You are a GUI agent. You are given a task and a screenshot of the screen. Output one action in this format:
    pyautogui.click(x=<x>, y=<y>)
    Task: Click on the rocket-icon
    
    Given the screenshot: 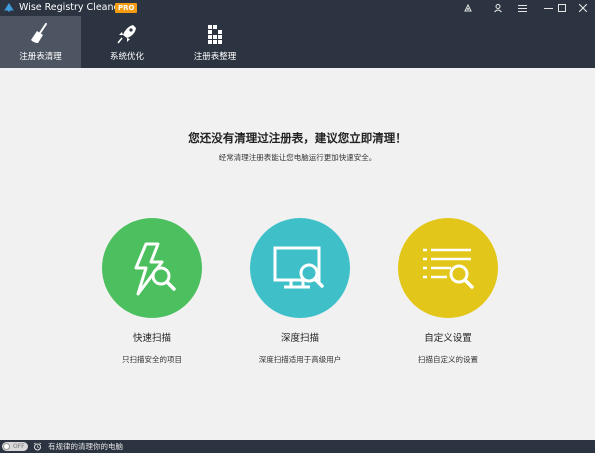 What is the action you would take?
    pyautogui.click(x=126, y=34)
    